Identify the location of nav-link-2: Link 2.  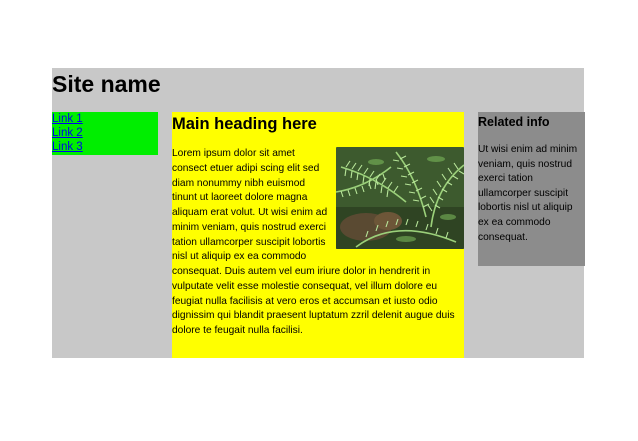
(105, 133).